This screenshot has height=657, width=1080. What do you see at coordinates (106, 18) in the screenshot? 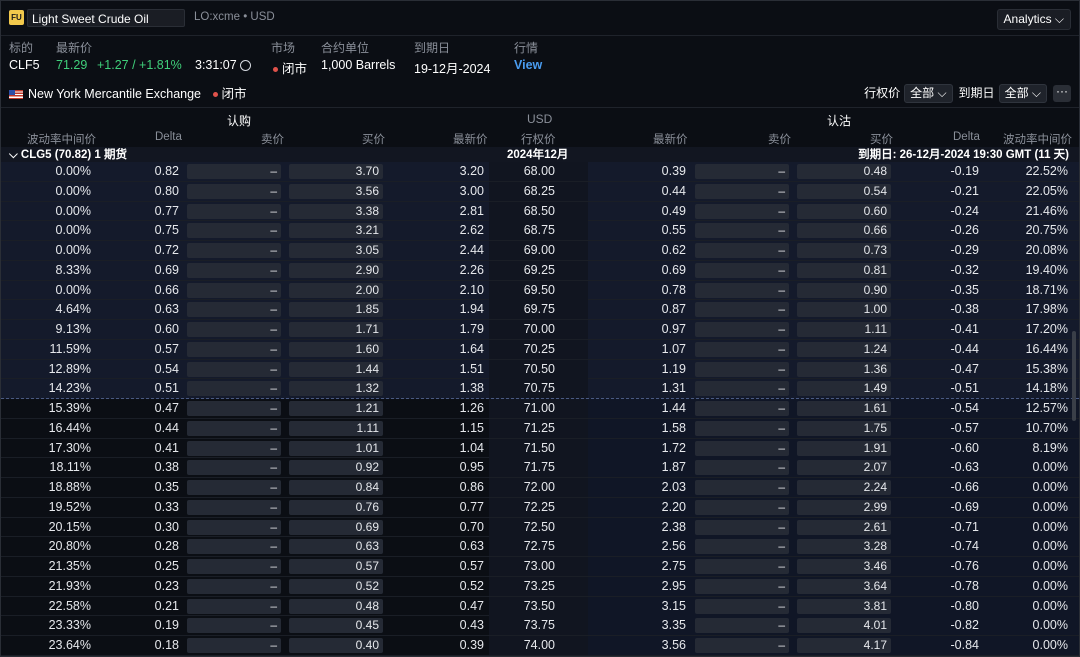
I see `symbol-search-input: Light Sweet Crude Oil` at bounding box center [106, 18].